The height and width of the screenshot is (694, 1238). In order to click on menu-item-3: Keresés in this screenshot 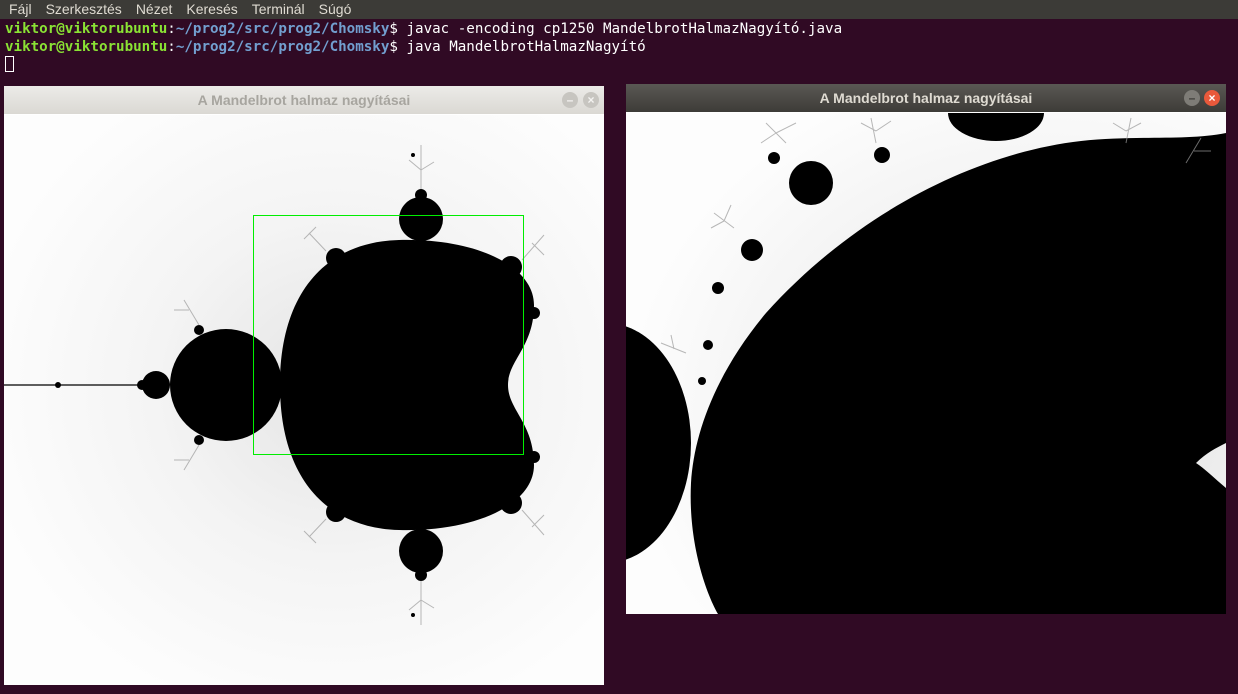, I will do `click(211, 9)`.